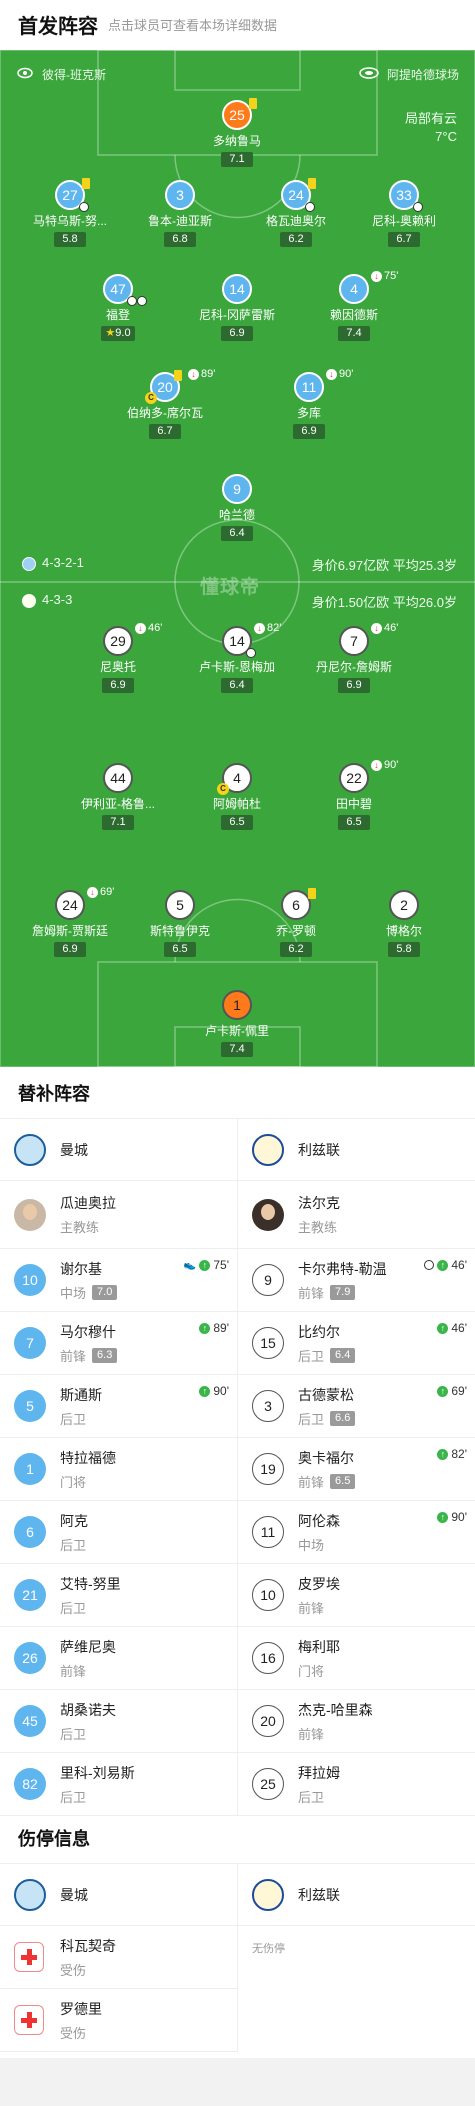 The image size is (475, 2106). What do you see at coordinates (268, 1280) in the screenshot?
I see `player-number: 9` at bounding box center [268, 1280].